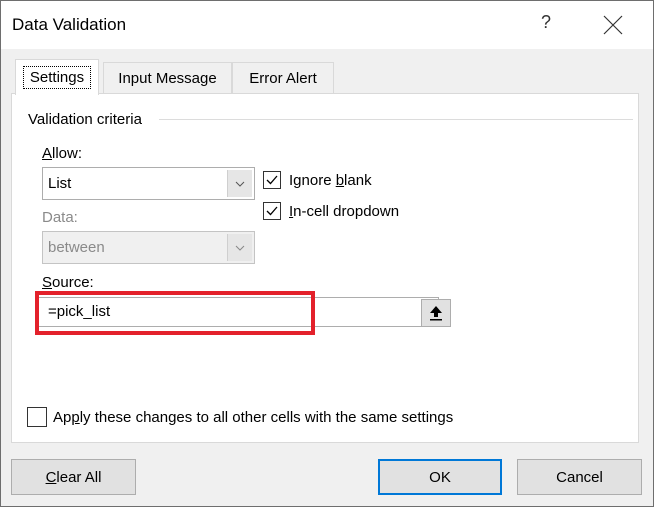 Image resolution: width=654 pixels, height=507 pixels. I want to click on help-button: ?, so click(546, 22).